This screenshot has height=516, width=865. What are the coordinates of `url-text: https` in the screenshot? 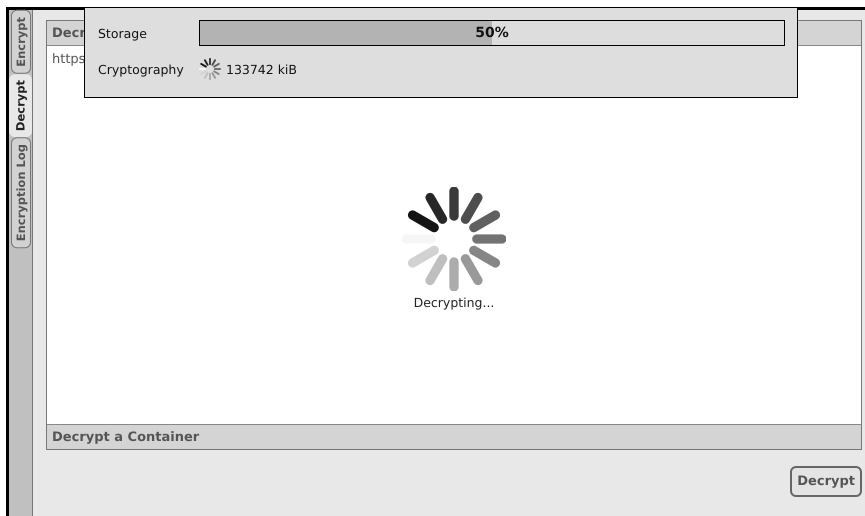 It's located at (69, 59).